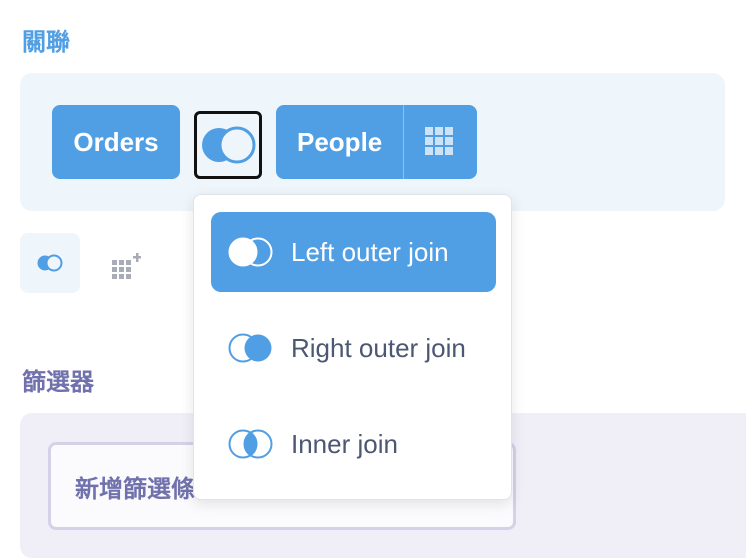 This screenshot has height=558, width=746. I want to click on table-columns-icon, so click(439, 141).